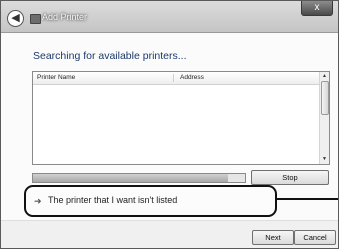 The width and height of the screenshot is (339, 249). Describe the element at coordinates (324, 118) in the screenshot. I see `list-scrollbar: ▲ ▼` at that location.